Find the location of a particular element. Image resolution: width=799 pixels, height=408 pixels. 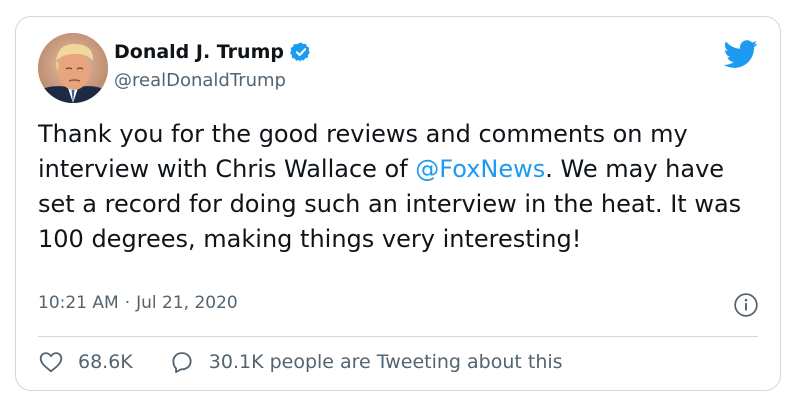

info-icon is located at coordinates (746, 305).